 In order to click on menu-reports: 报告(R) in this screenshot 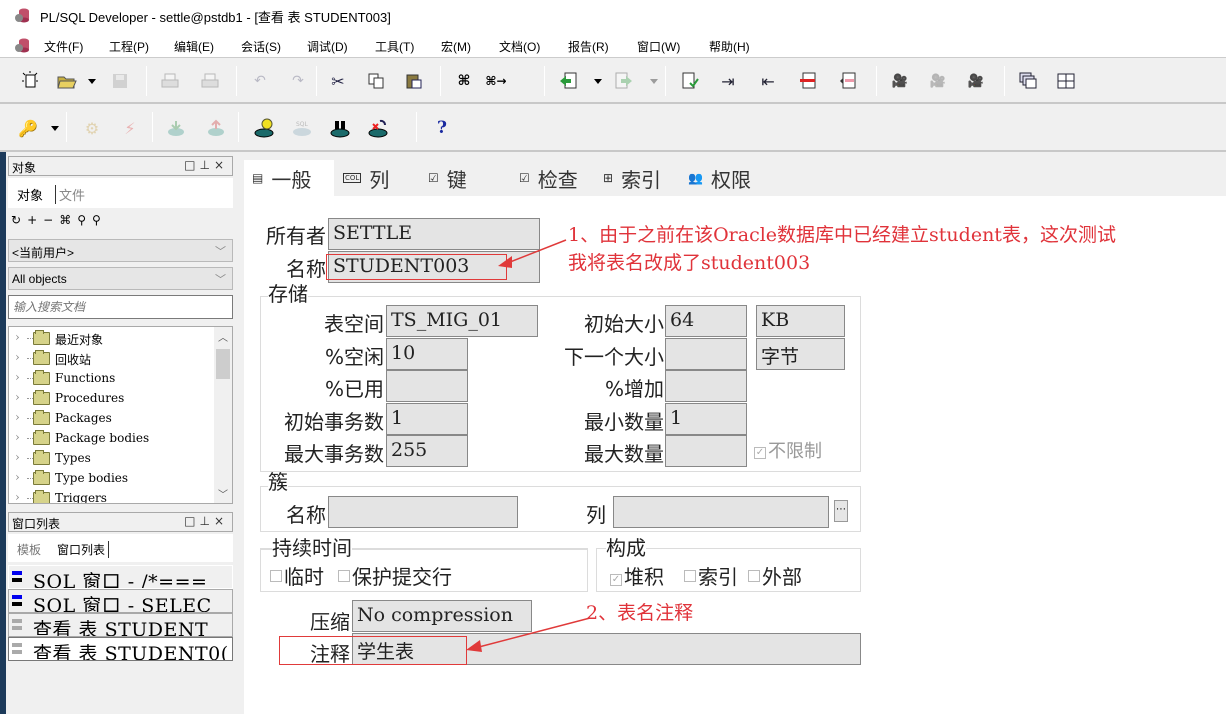, I will do `click(588, 46)`.